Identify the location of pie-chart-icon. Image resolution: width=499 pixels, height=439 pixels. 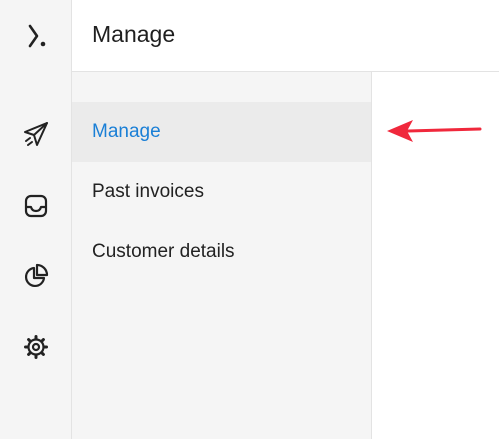
(36, 275).